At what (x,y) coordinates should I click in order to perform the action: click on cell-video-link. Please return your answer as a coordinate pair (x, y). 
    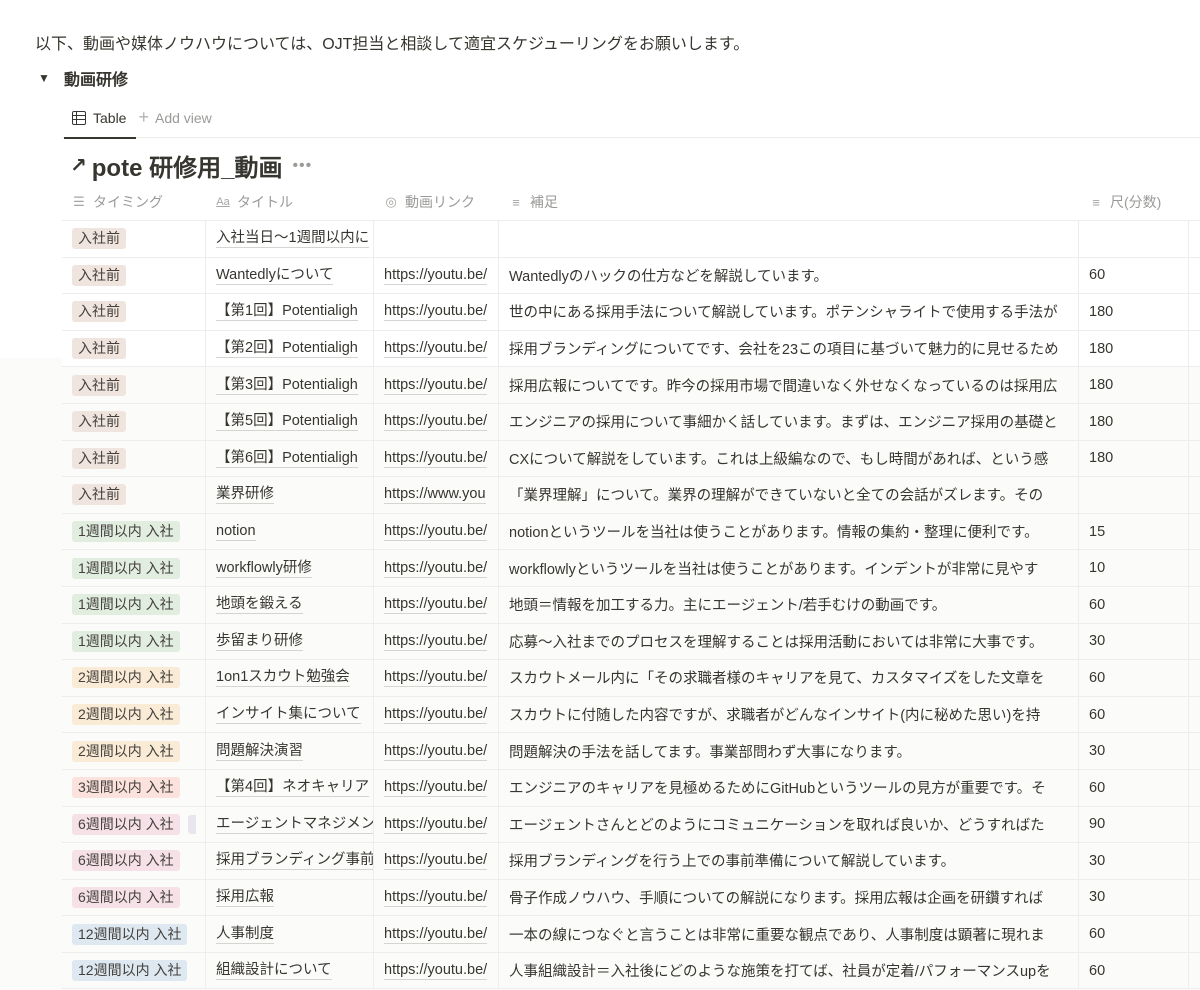
    Looking at the image, I should click on (436, 239).